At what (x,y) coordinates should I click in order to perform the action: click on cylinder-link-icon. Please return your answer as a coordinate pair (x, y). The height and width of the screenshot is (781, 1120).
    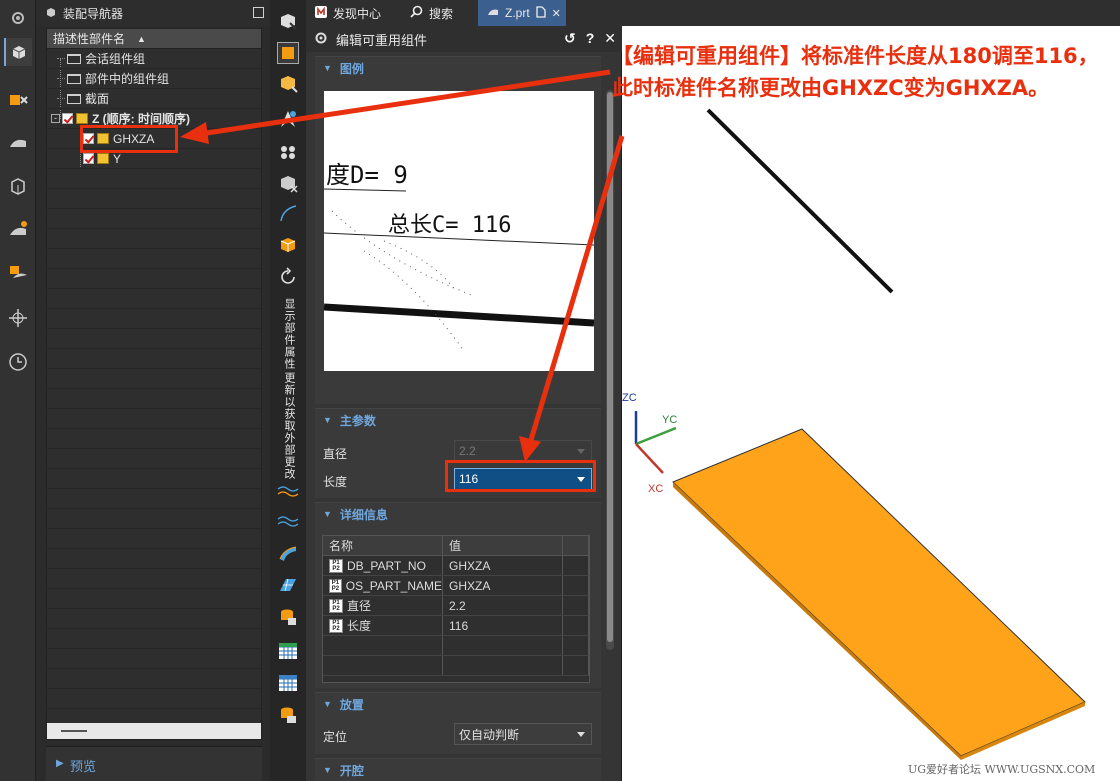
    Looking at the image, I should click on (288, 715).